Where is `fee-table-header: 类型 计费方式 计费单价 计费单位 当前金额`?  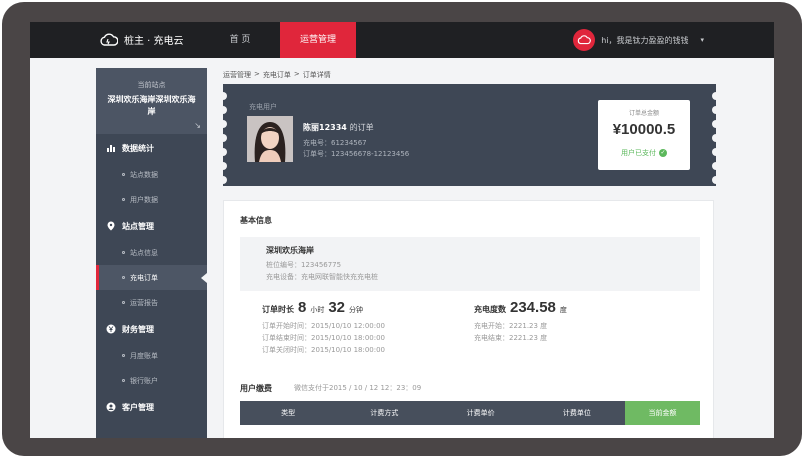
fee-table-header: 类型 计费方式 计费单价 计费单位 当前金额 is located at coordinates (470, 413).